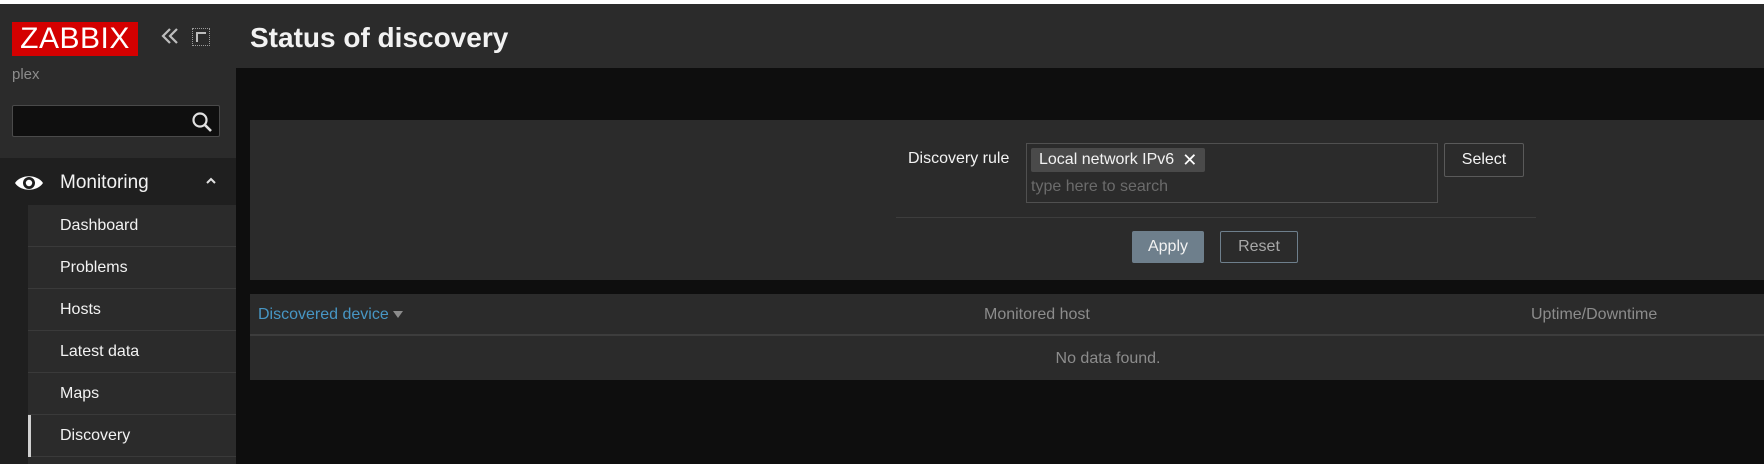 The width and height of the screenshot is (1764, 464). Describe the element at coordinates (132, 436) in the screenshot. I see `sidebar-item-discovery: Discovery` at that location.